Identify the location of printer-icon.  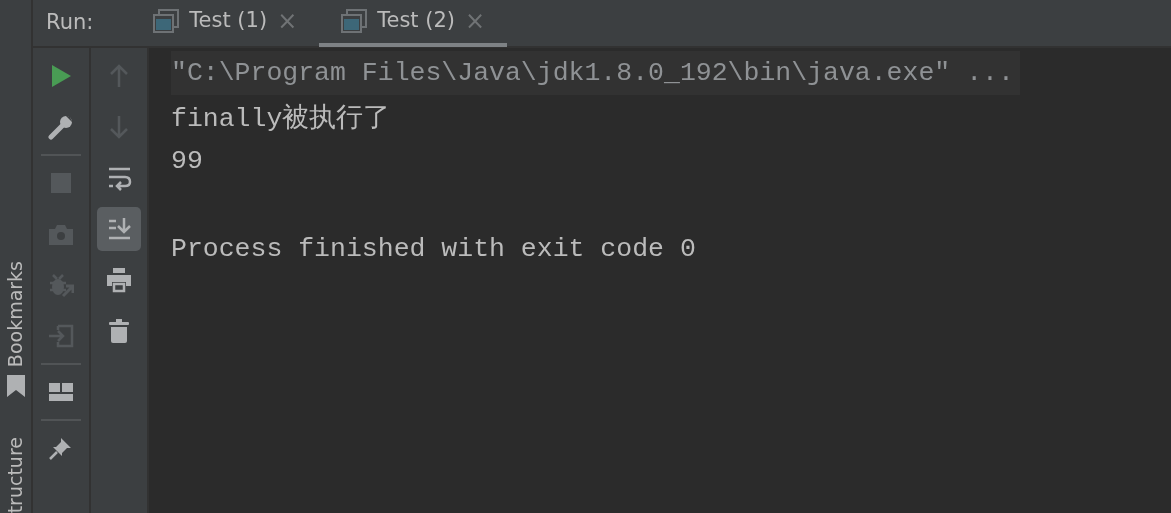
(119, 280).